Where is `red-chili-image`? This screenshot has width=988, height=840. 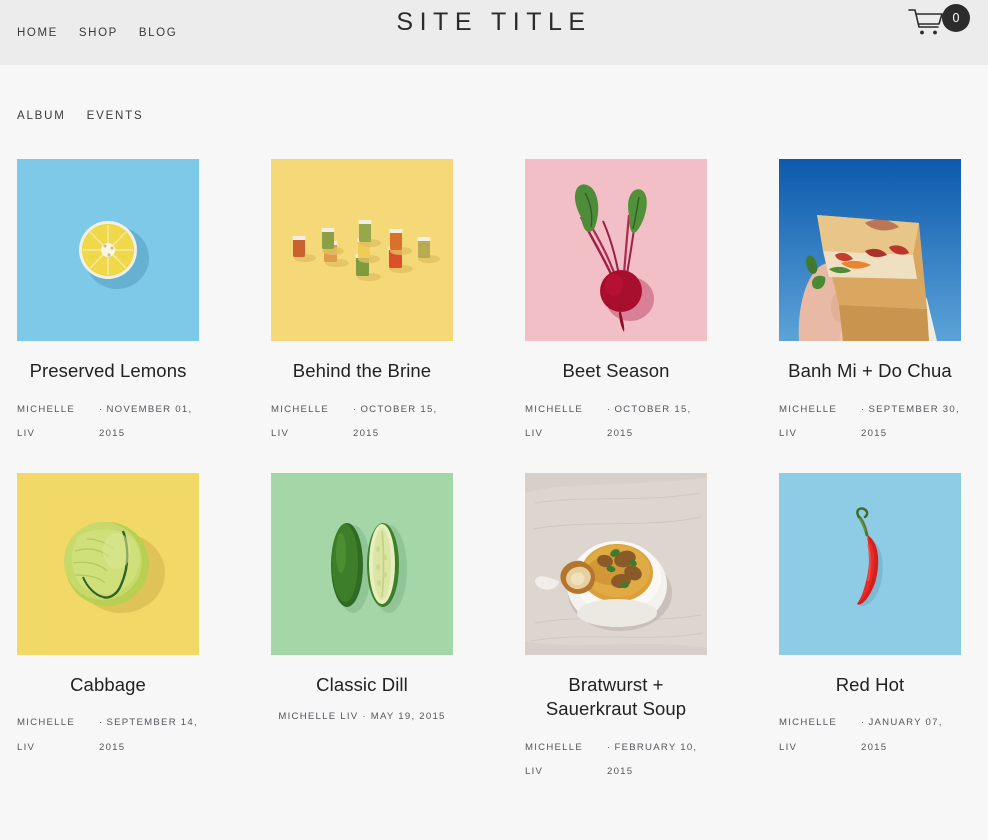
red-chili-image is located at coordinates (870, 563).